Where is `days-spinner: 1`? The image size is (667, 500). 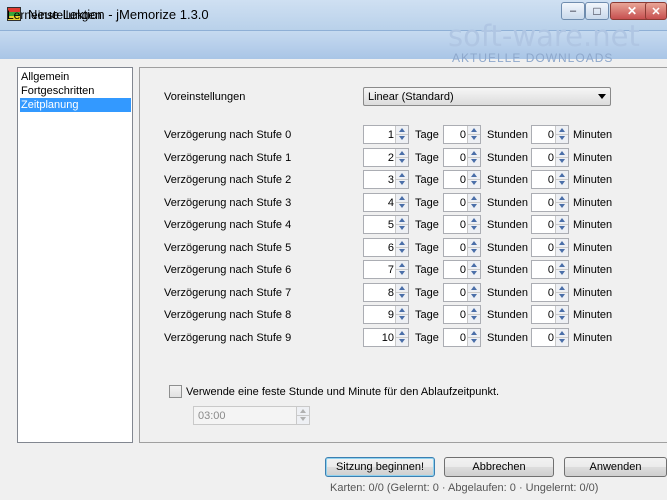 days-spinner: 1 is located at coordinates (386, 134).